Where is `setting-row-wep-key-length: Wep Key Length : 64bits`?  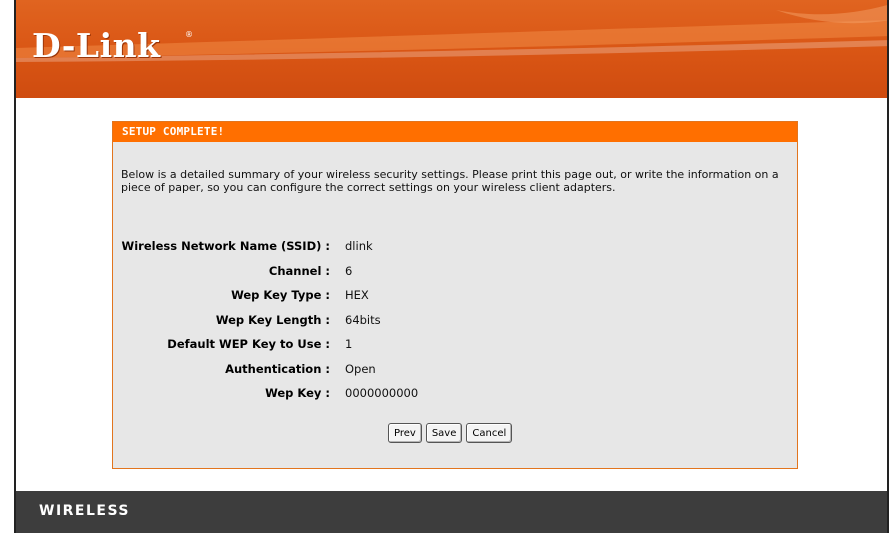 setting-row-wep-key-length: Wep Key Length : 64bits is located at coordinates (455, 320).